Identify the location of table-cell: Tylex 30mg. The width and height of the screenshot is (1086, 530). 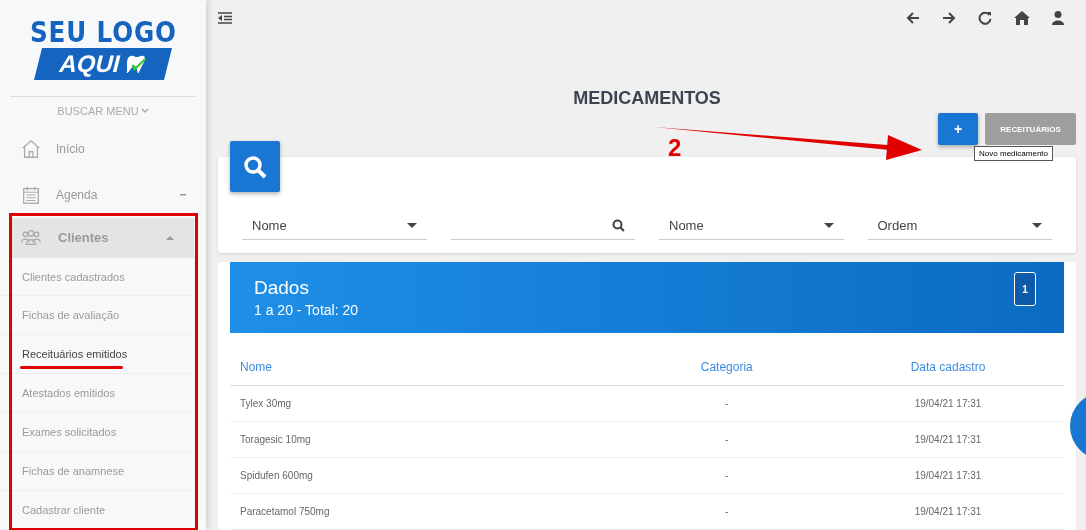
(426, 403).